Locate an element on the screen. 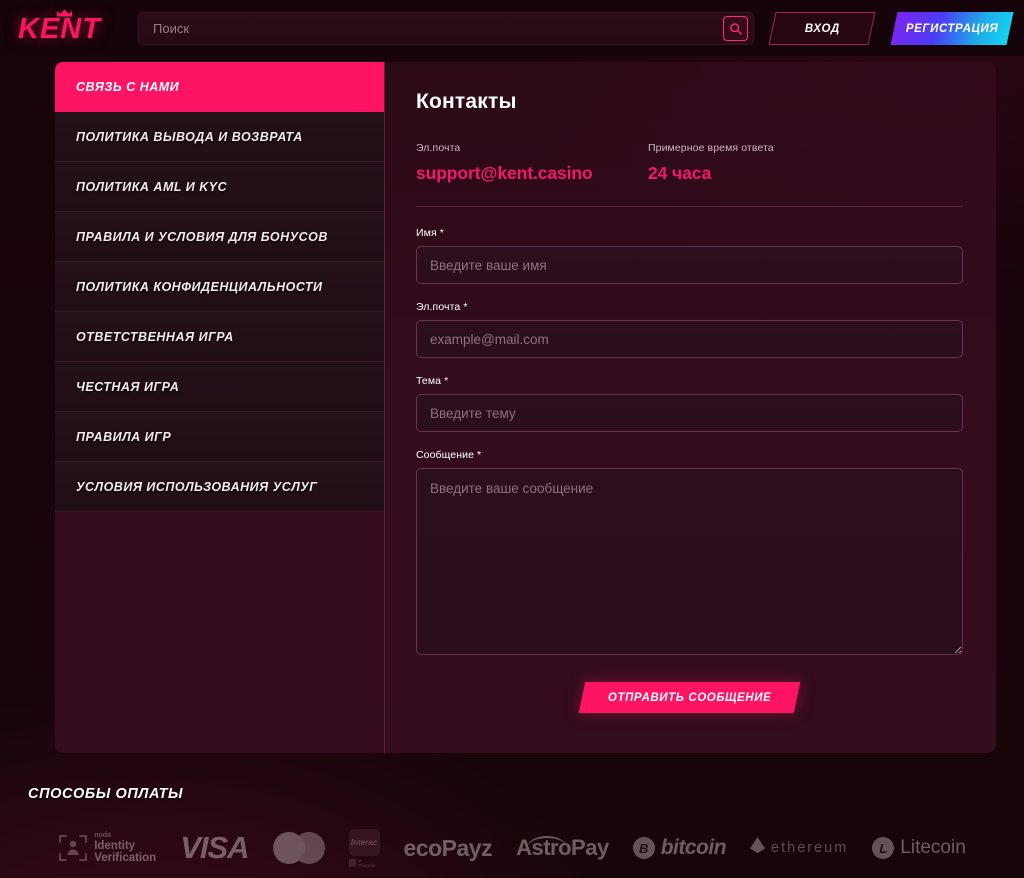 The image size is (1024, 878). payment-logo-ecopayz: ecoPayz is located at coordinates (448, 848).